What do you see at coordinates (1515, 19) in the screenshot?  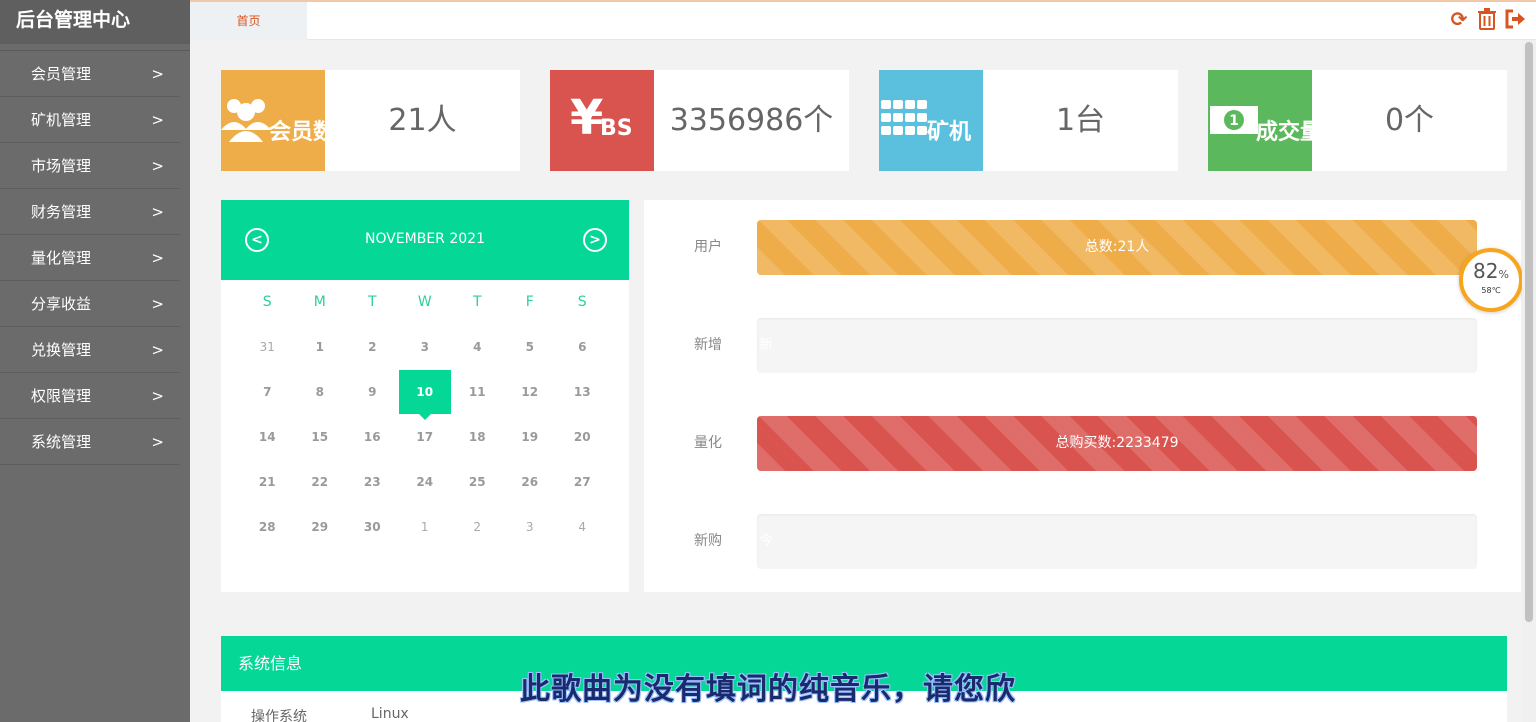 I see `logout-icon` at bounding box center [1515, 19].